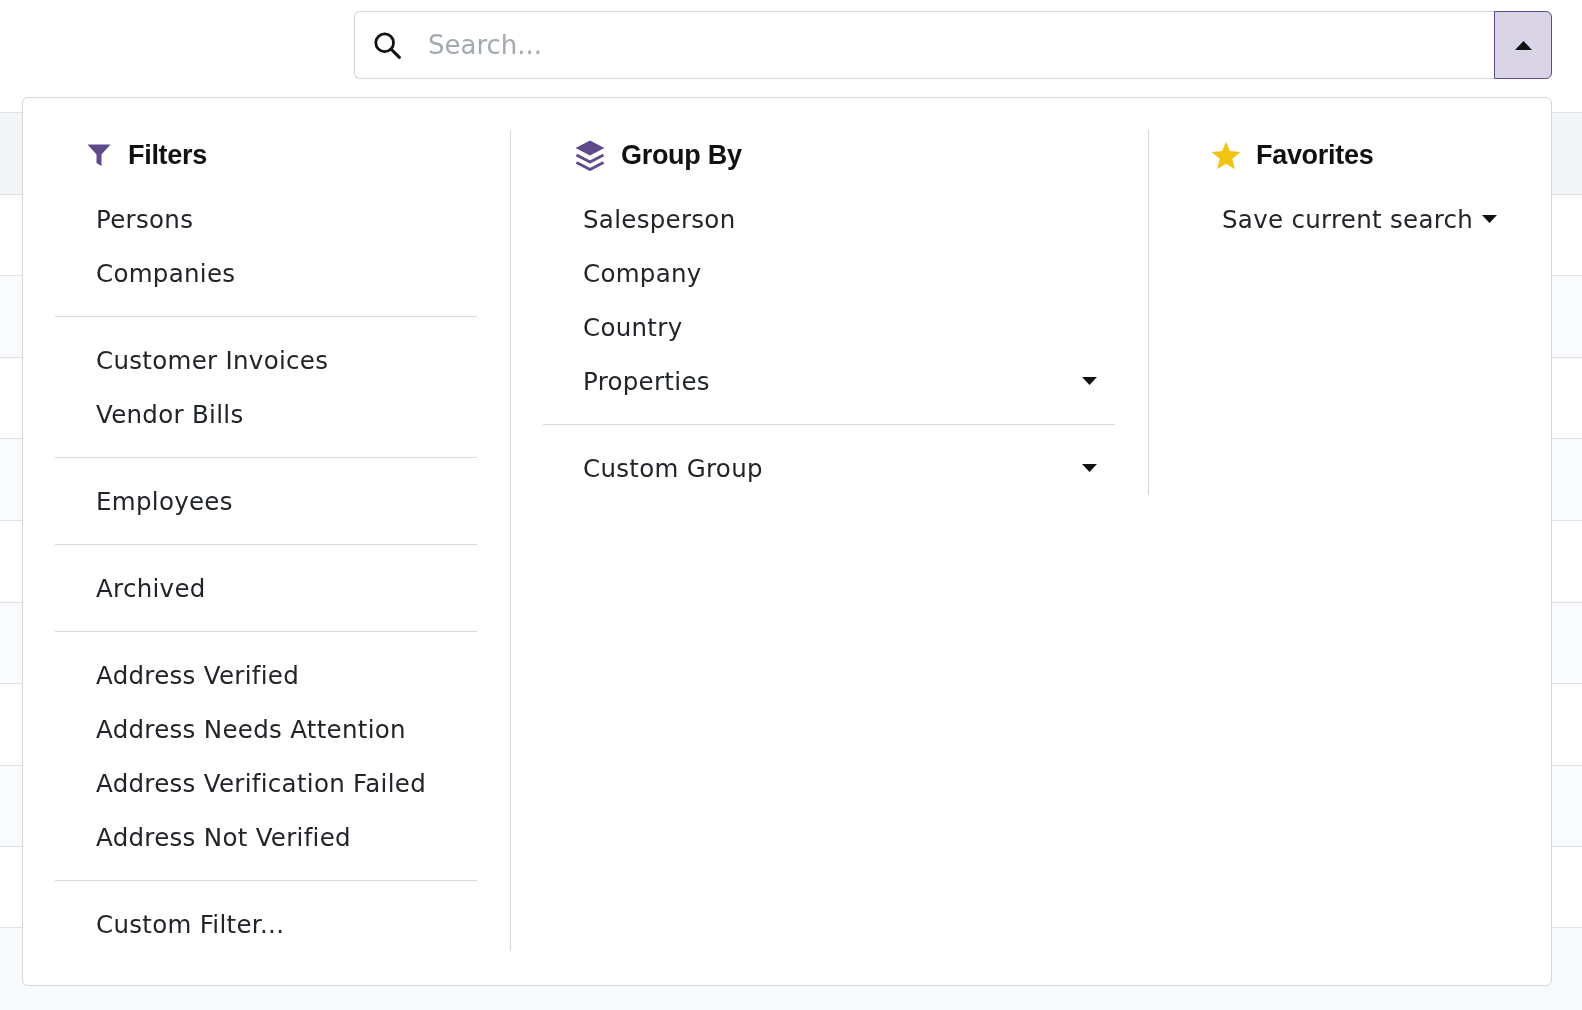 The width and height of the screenshot is (1582, 1010). I want to click on menu-item: Salesperson, so click(639, 219).